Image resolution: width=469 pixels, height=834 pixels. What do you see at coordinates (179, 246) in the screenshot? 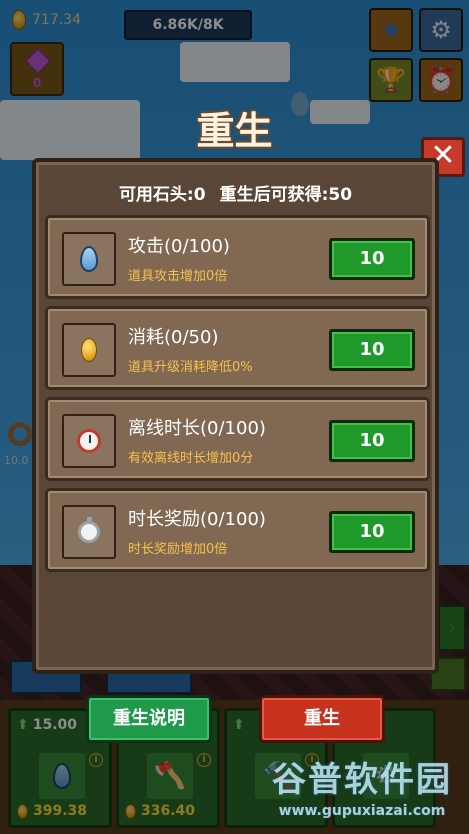
I see `upgrade-name: 攻击(0/100)` at bounding box center [179, 246].